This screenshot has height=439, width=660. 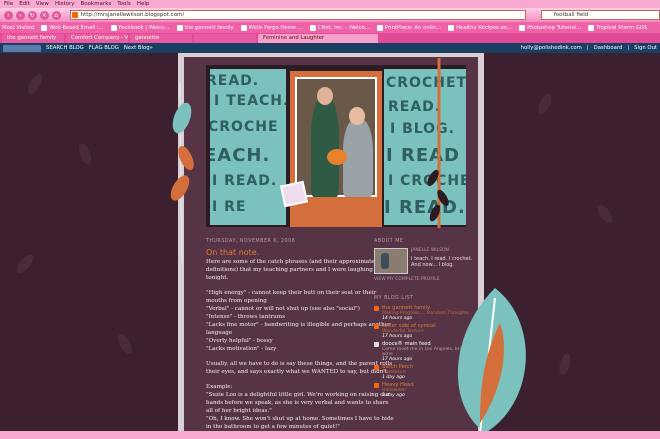 I want to click on header-word: I READ., so click(x=245, y=181).